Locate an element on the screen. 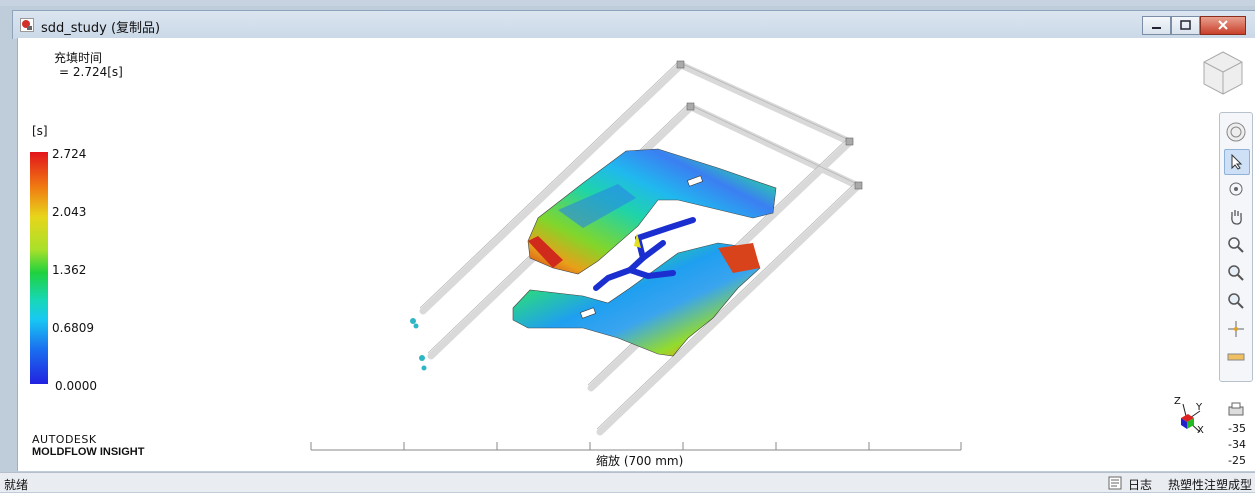 The width and height of the screenshot is (1255, 493). close-button is located at coordinates (1223, 25).